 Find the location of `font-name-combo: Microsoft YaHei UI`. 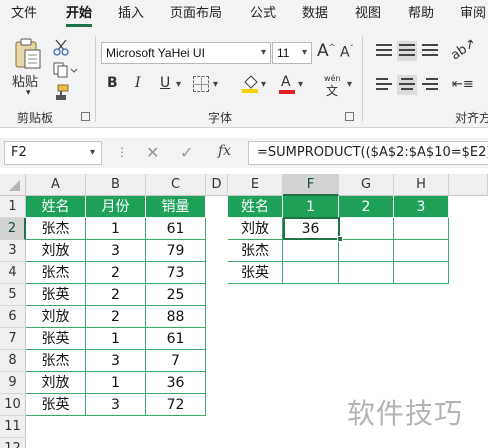

font-name-combo: Microsoft YaHei UI is located at coordinates (186, 53).